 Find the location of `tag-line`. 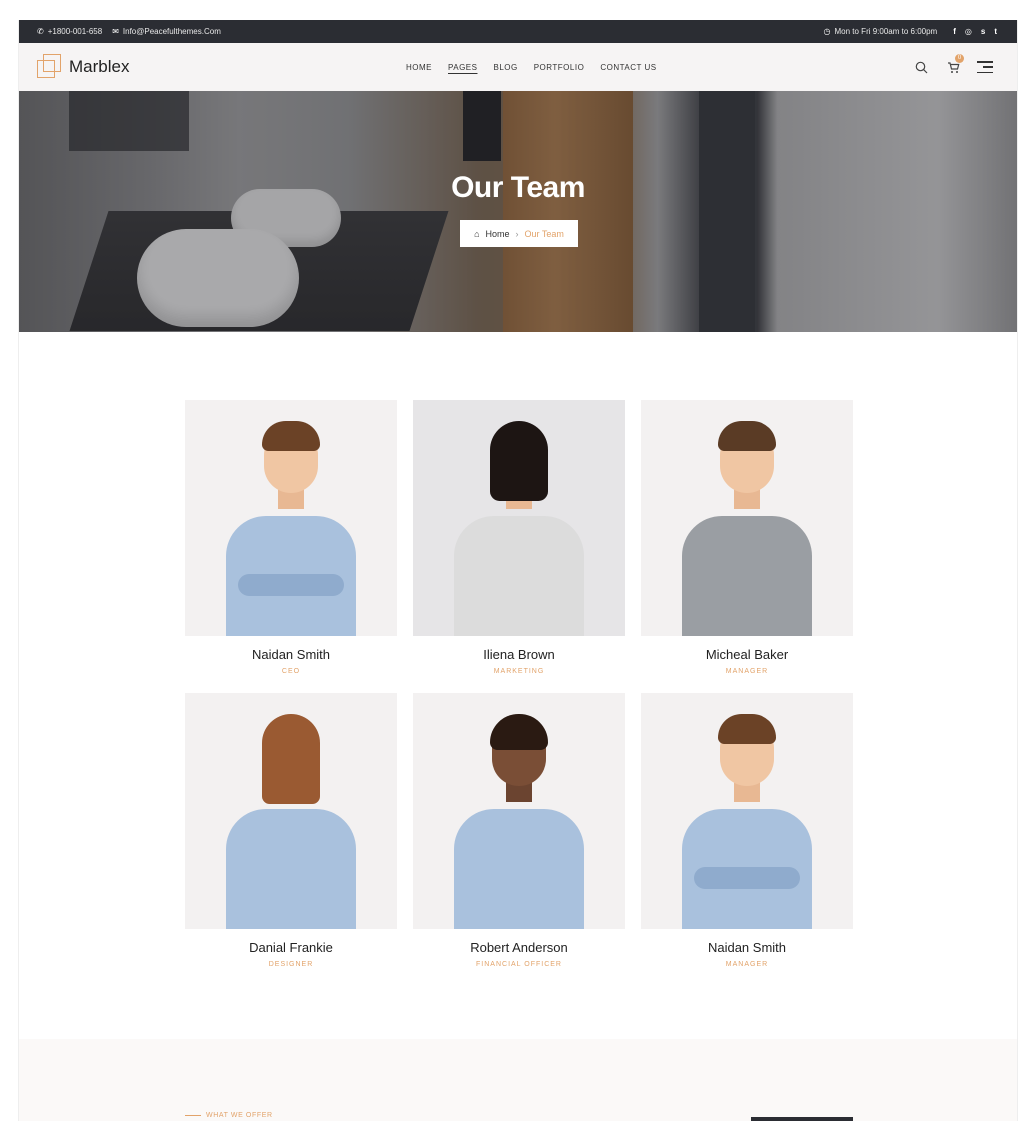

tag-line is located at coordinates (193, 1115).